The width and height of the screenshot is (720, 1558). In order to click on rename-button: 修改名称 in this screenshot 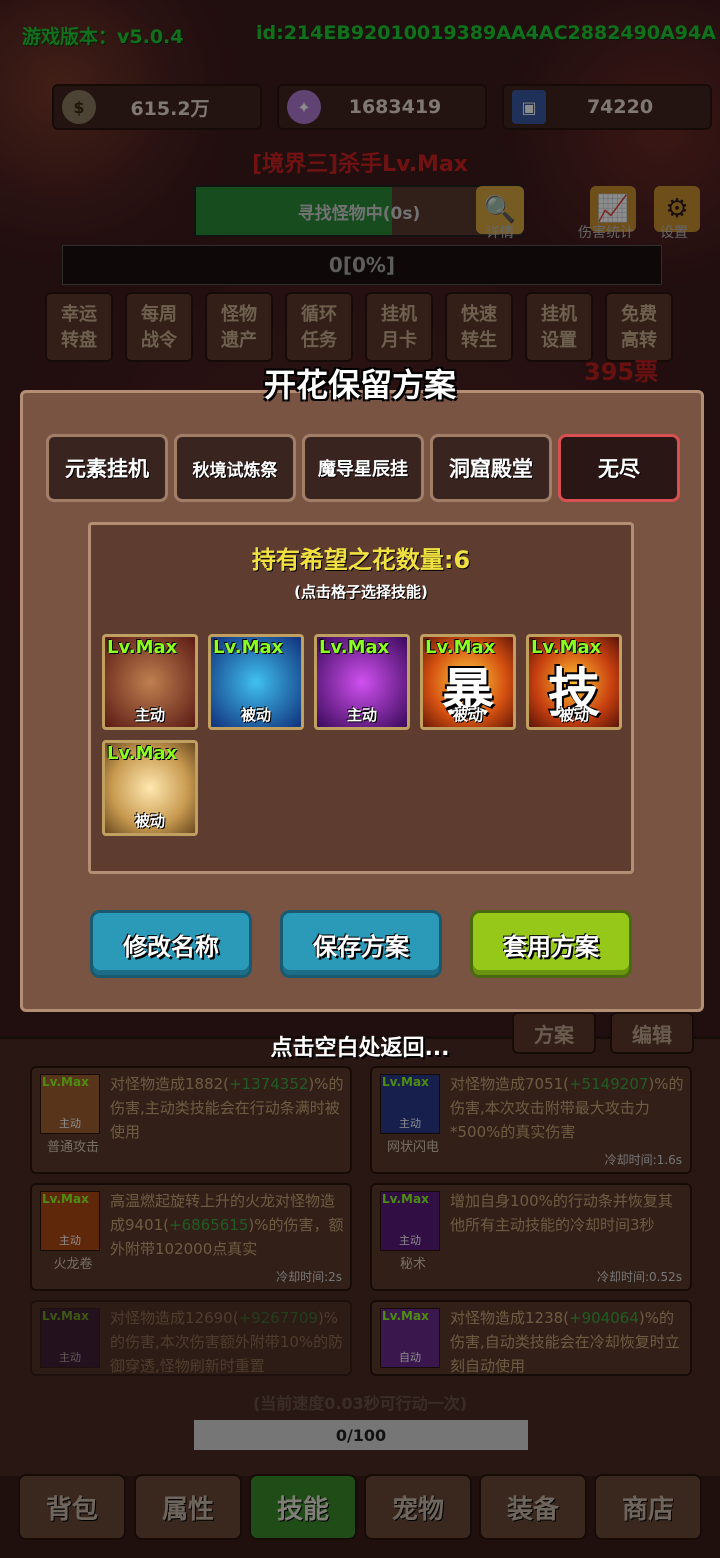, I will do `click(171, 944)`.